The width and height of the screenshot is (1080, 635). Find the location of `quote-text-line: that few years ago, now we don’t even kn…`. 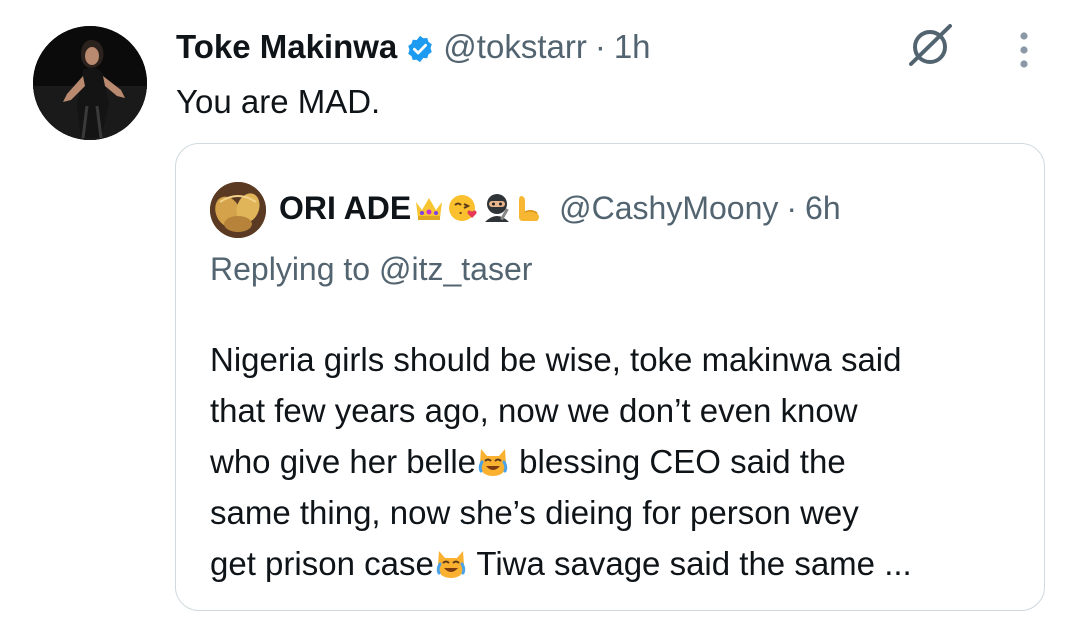

quote-text-line: that few years ago, now we don’t even kn… is located at coordinates (534, 410).